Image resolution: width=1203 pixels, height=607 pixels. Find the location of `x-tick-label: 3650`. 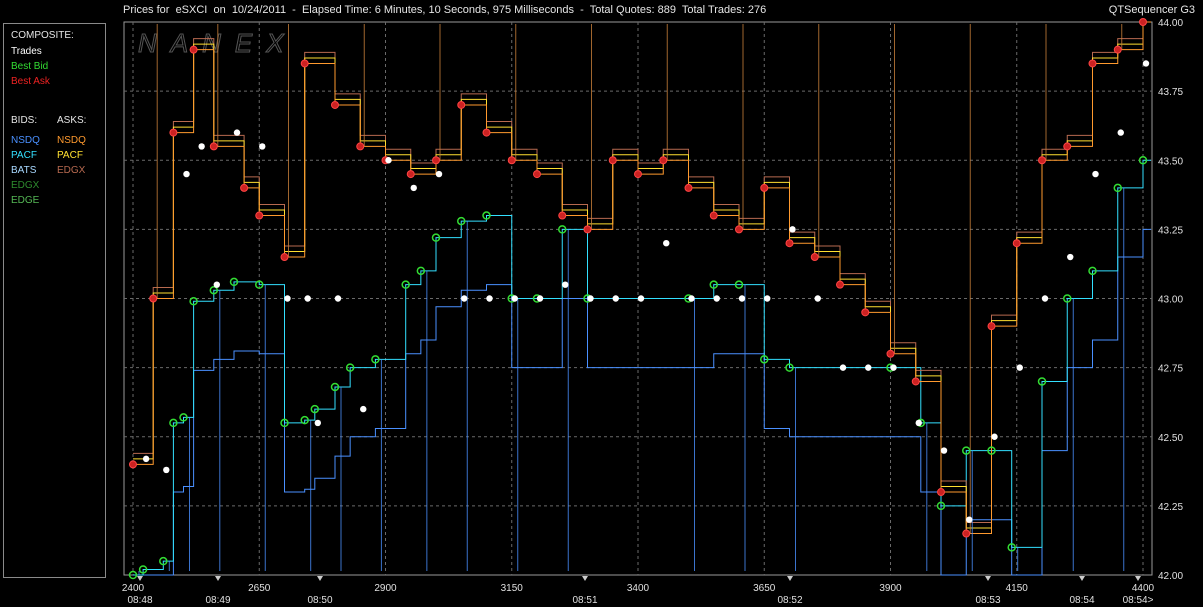

x-tick-label: 3650 is located at coordinates (764, 588).